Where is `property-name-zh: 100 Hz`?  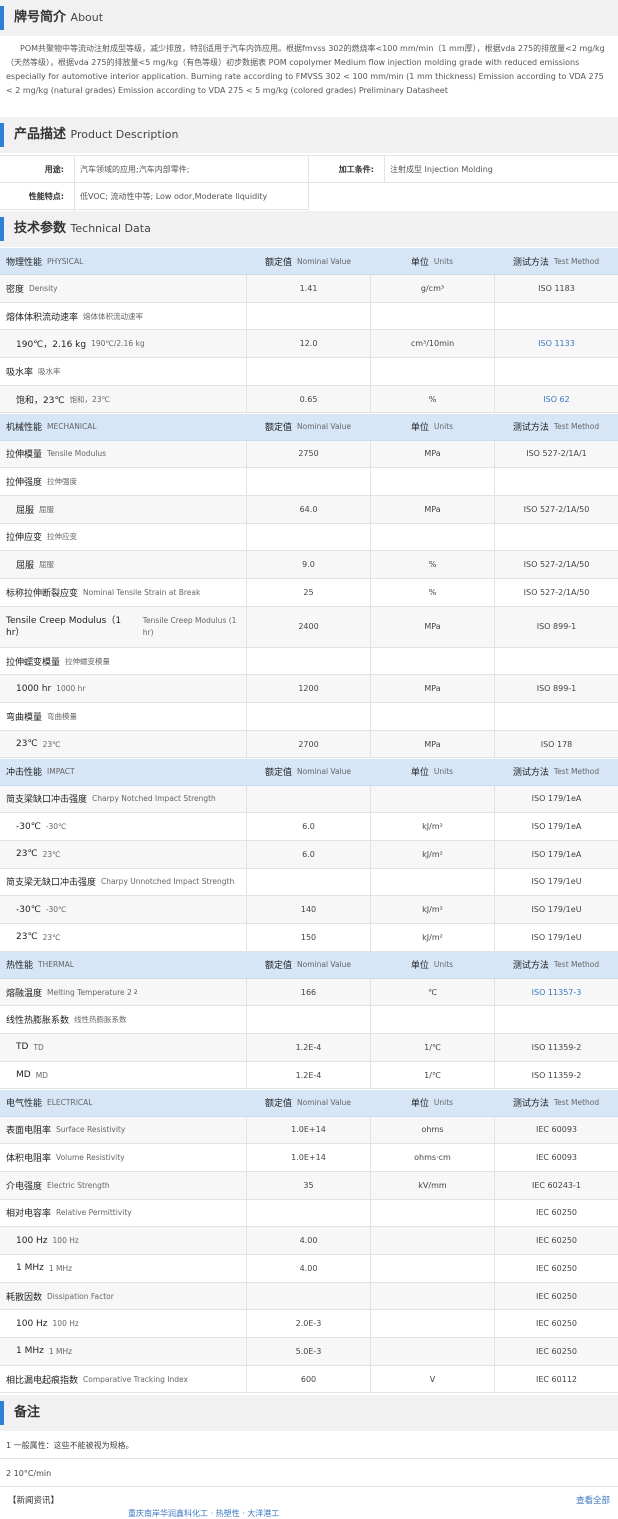 property-name-zh: 100 Hz is located at coordinates (32, 1323).